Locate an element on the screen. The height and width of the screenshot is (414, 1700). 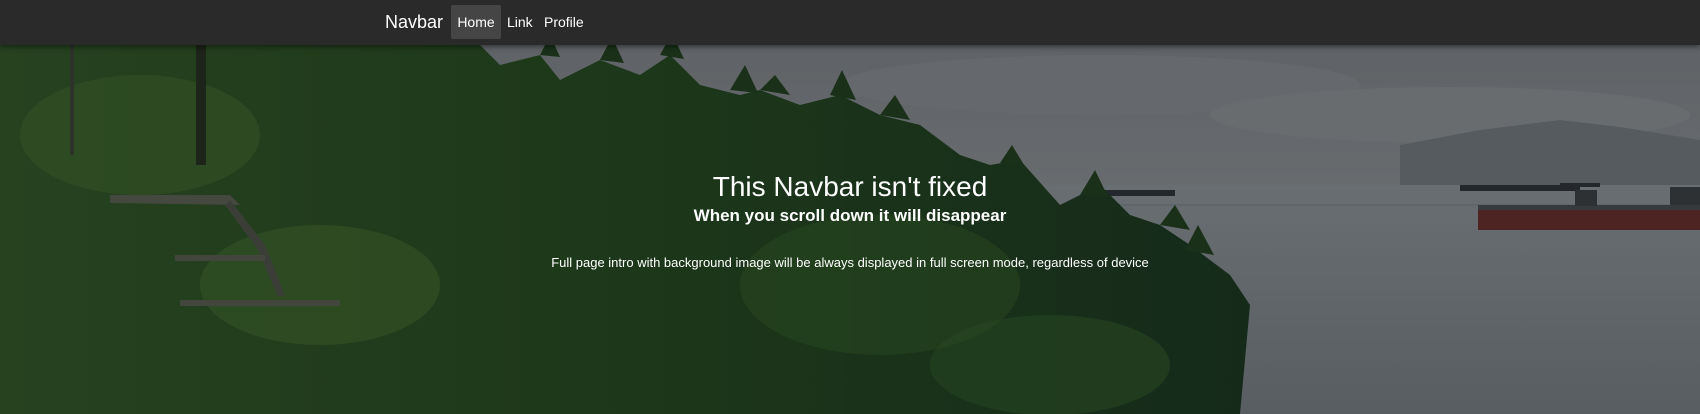
navbar-brand: Navbar is located at coordinates (414, 22).